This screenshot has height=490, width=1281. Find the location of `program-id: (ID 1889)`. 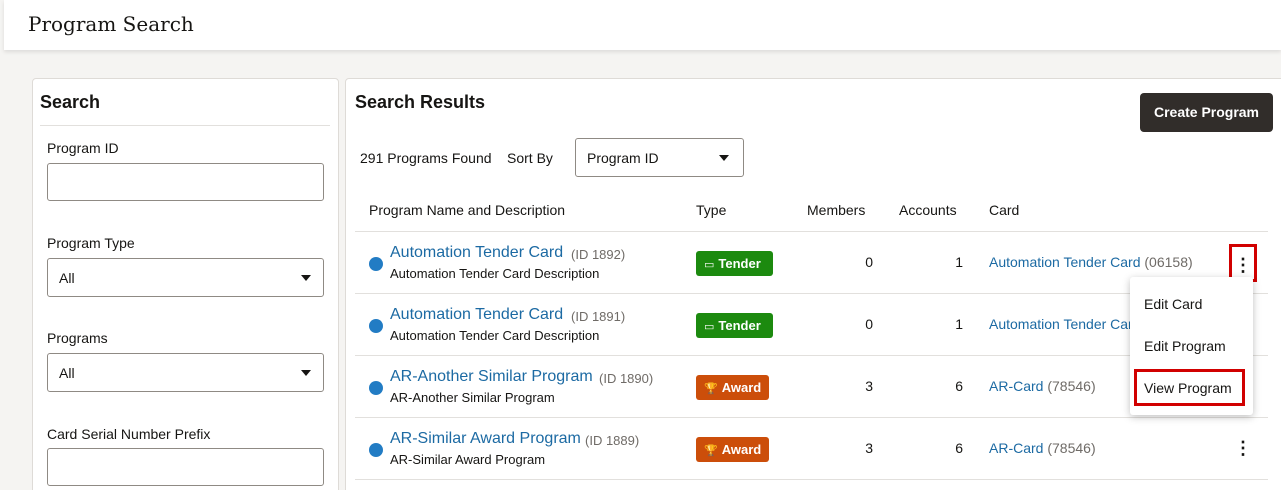

program-id: (ID 1889) is located at coordinates (612, 440).